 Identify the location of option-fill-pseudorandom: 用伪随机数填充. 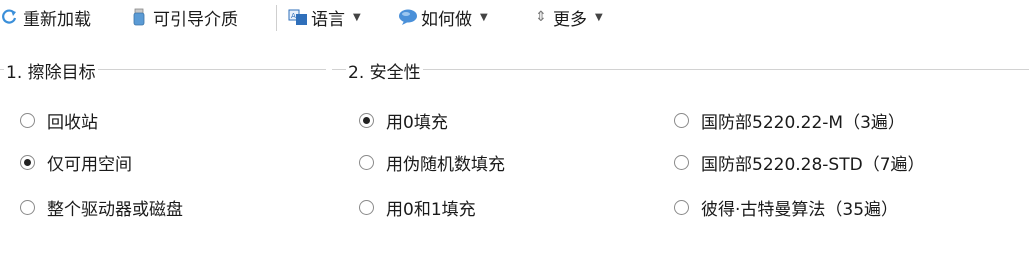
(432, 162).